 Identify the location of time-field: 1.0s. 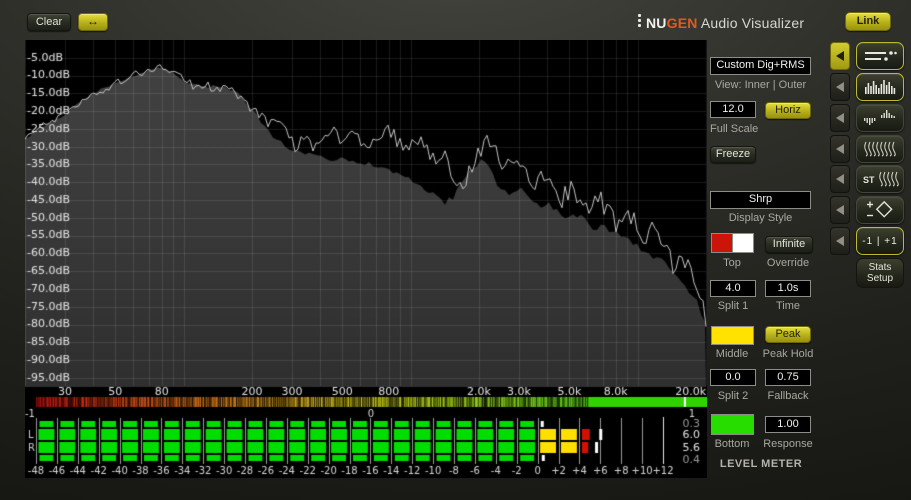
(788, 288).